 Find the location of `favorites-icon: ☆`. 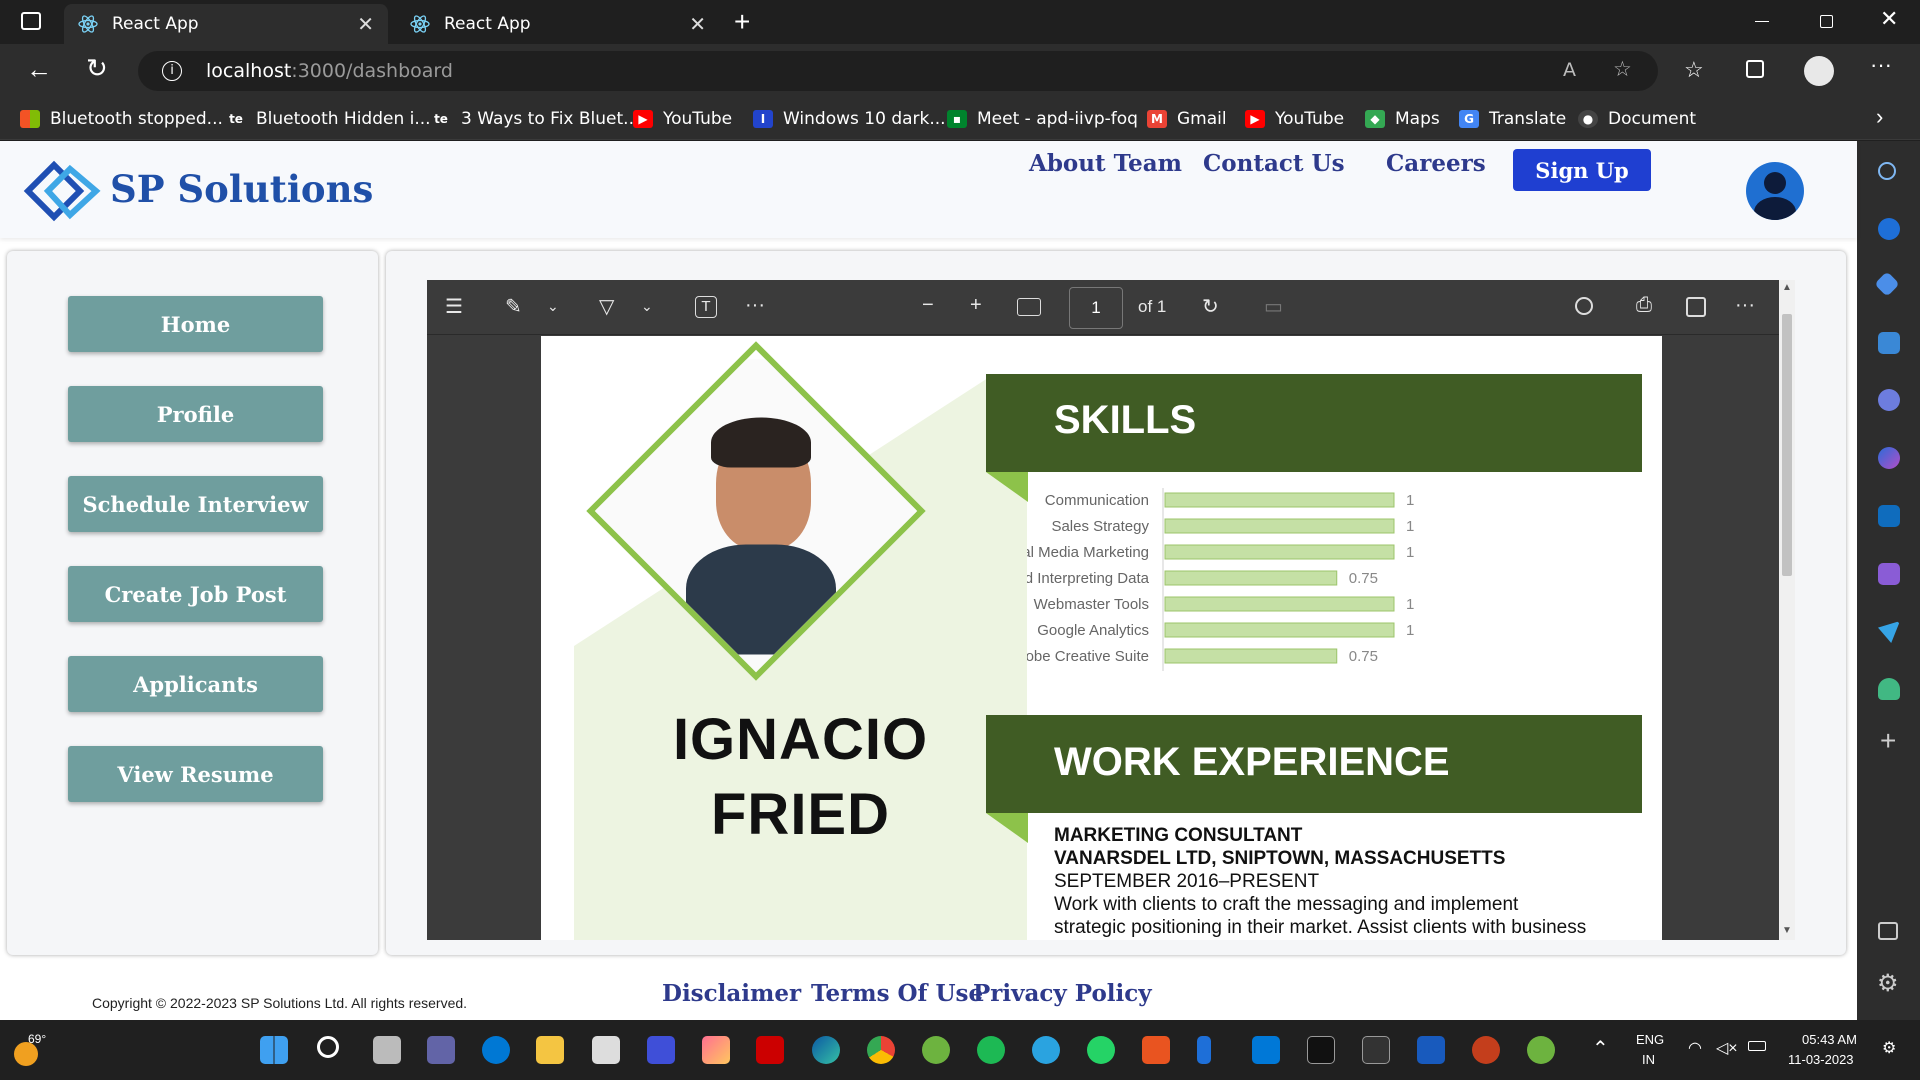

favorites-icon: ☆ is located at coordinates (1694, 70).